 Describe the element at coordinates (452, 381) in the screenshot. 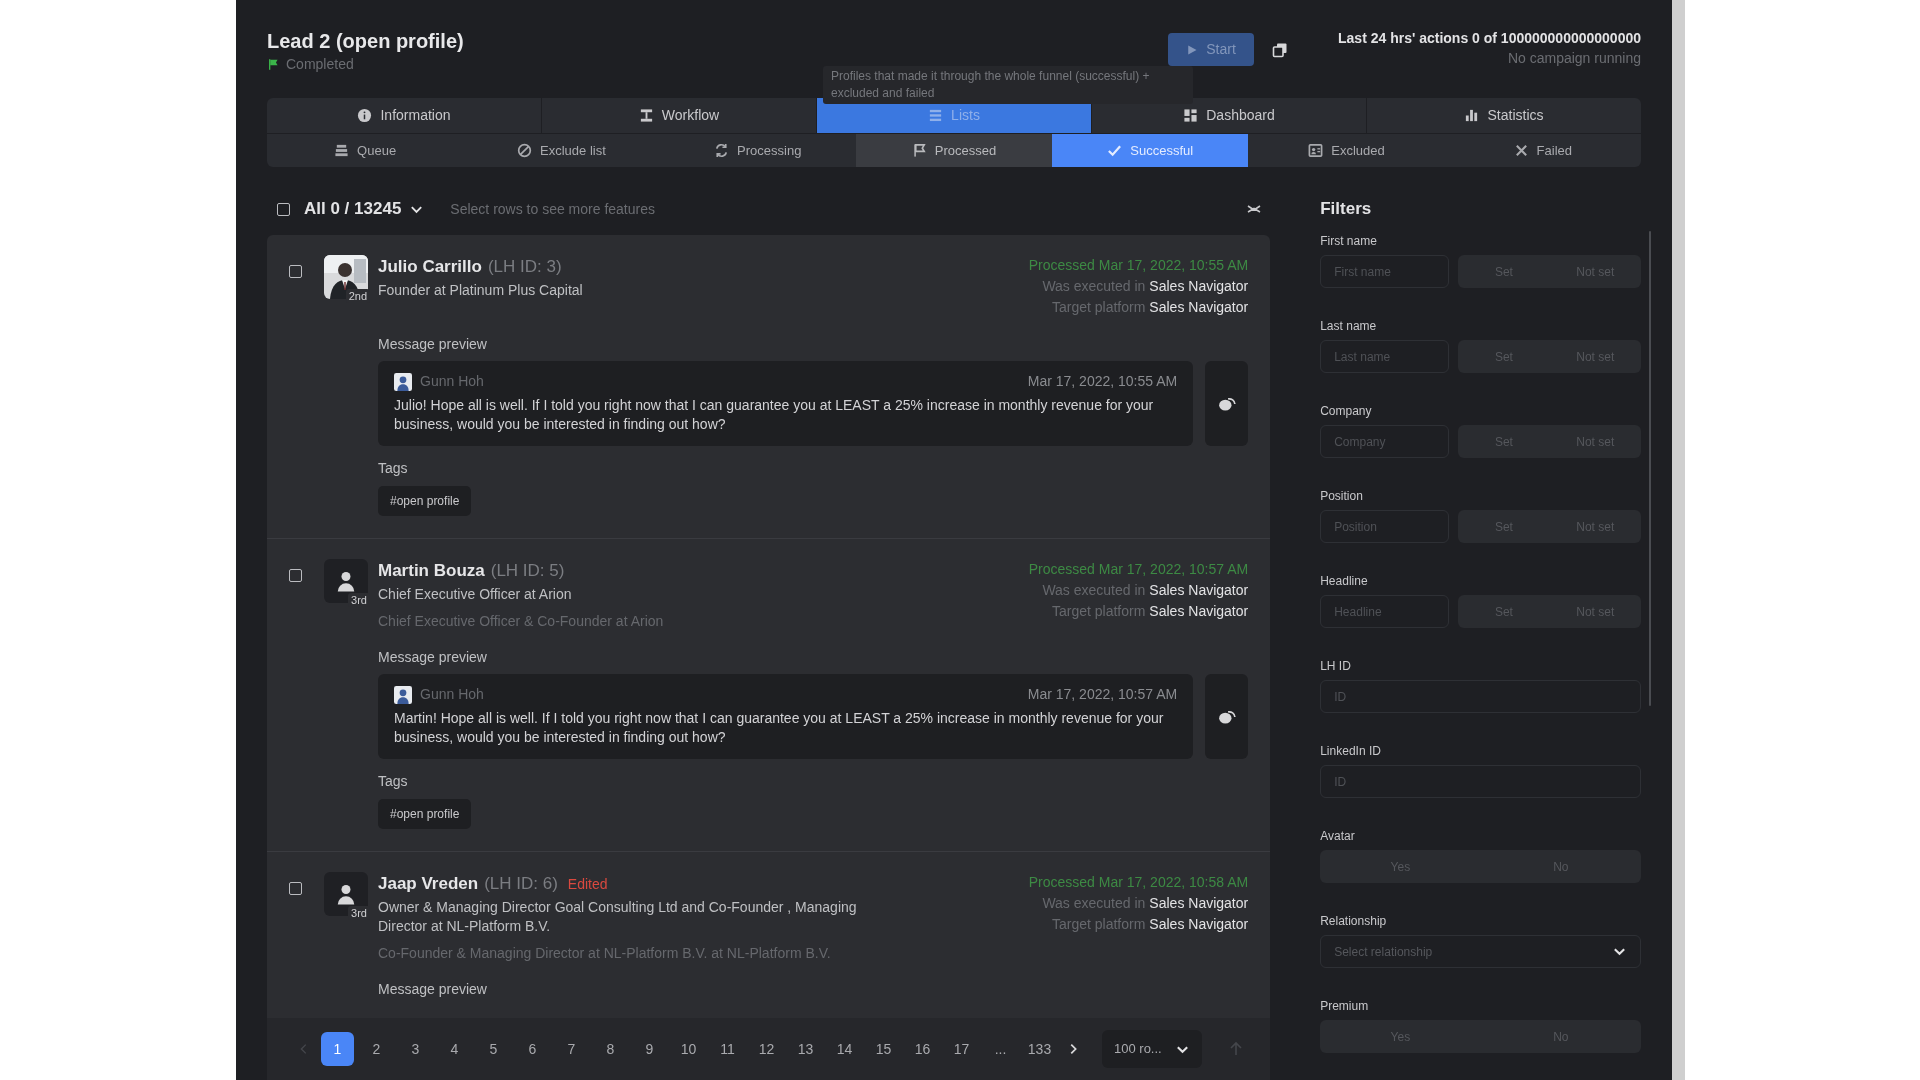

I see `sender-name: Gunn Hoh` at that location.